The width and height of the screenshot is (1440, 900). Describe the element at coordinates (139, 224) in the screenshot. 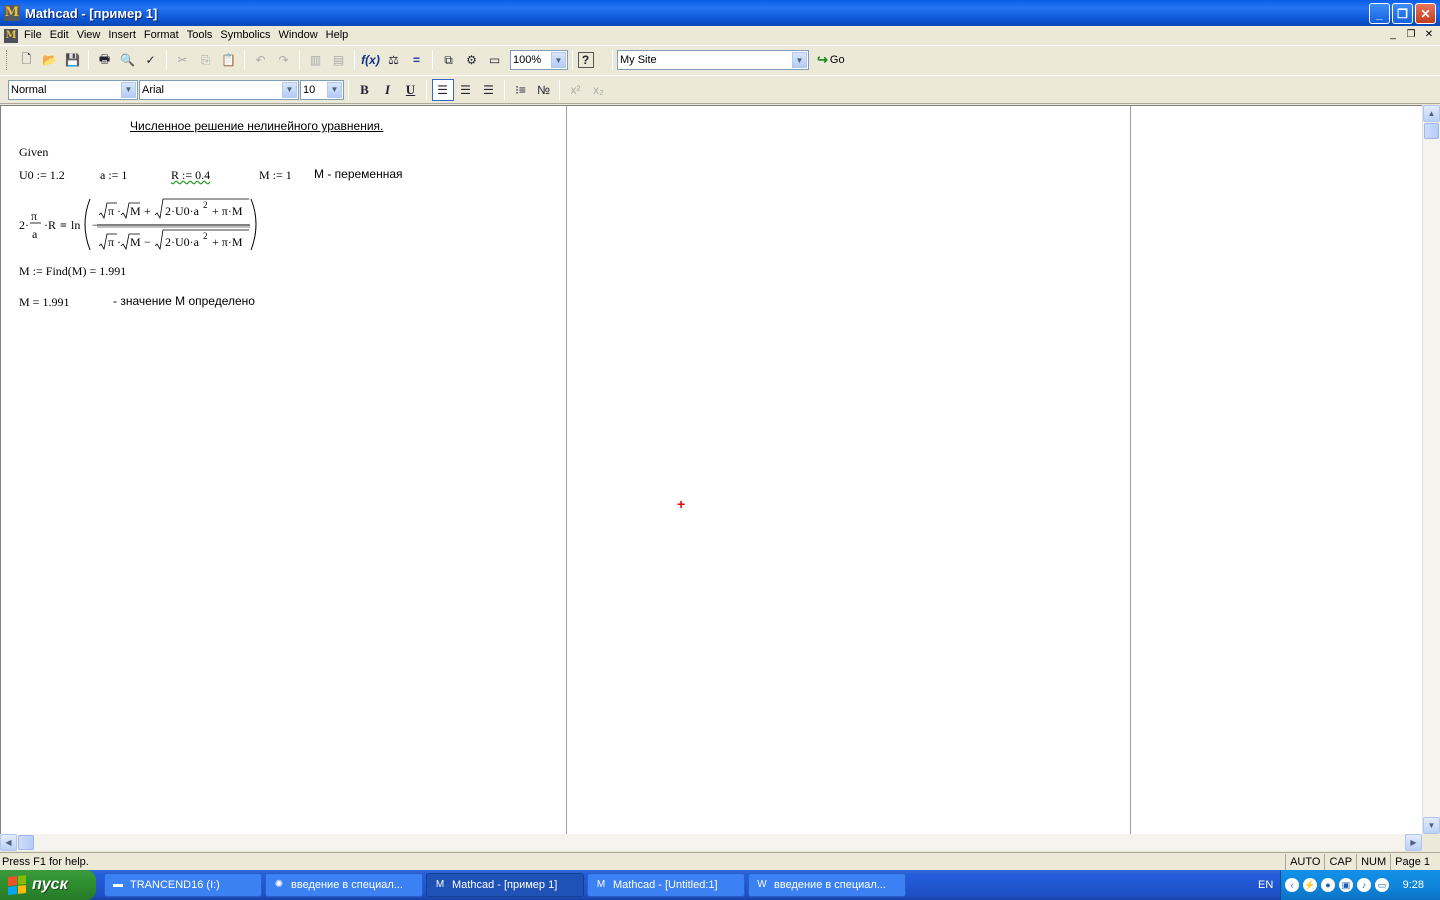

I see `equation-region: 2· π a ·R = ln − π · M + 2·U0·a 2 + π·M` at that location.